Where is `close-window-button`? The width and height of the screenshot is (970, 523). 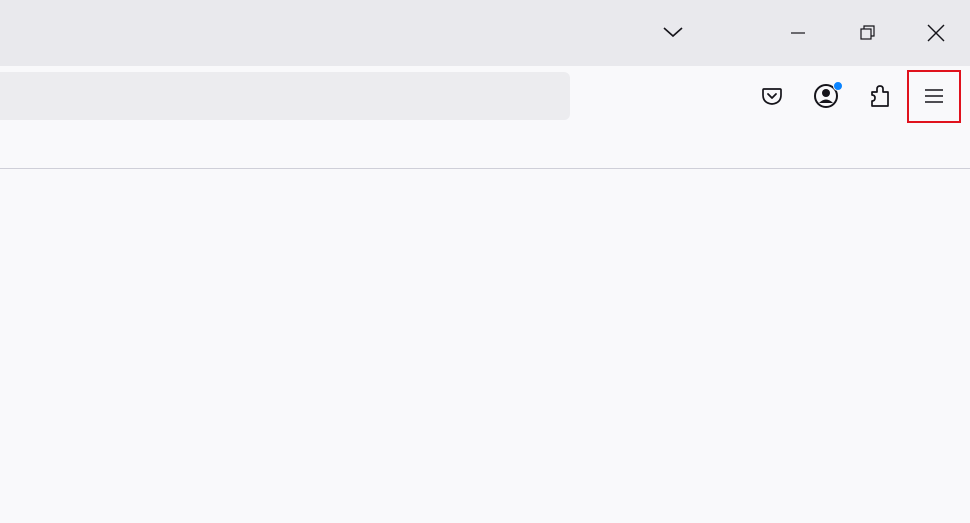 close-window-button is located at coordinates (936, 33).